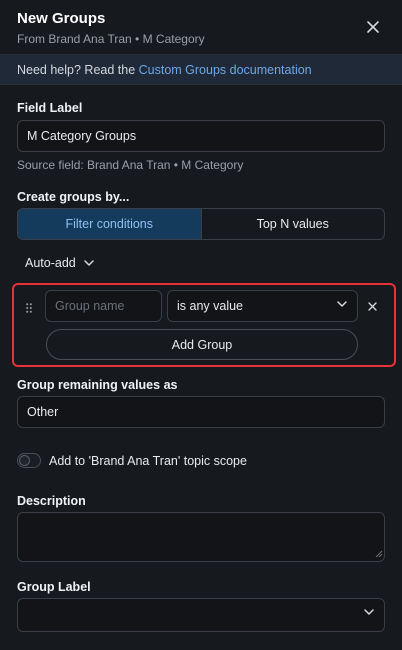 Image resolution: width=402 pixels, height=650 pixels. Describe the element at coordinates (201, 412) in the screenshot. I see `remaining-values-input` at that location.